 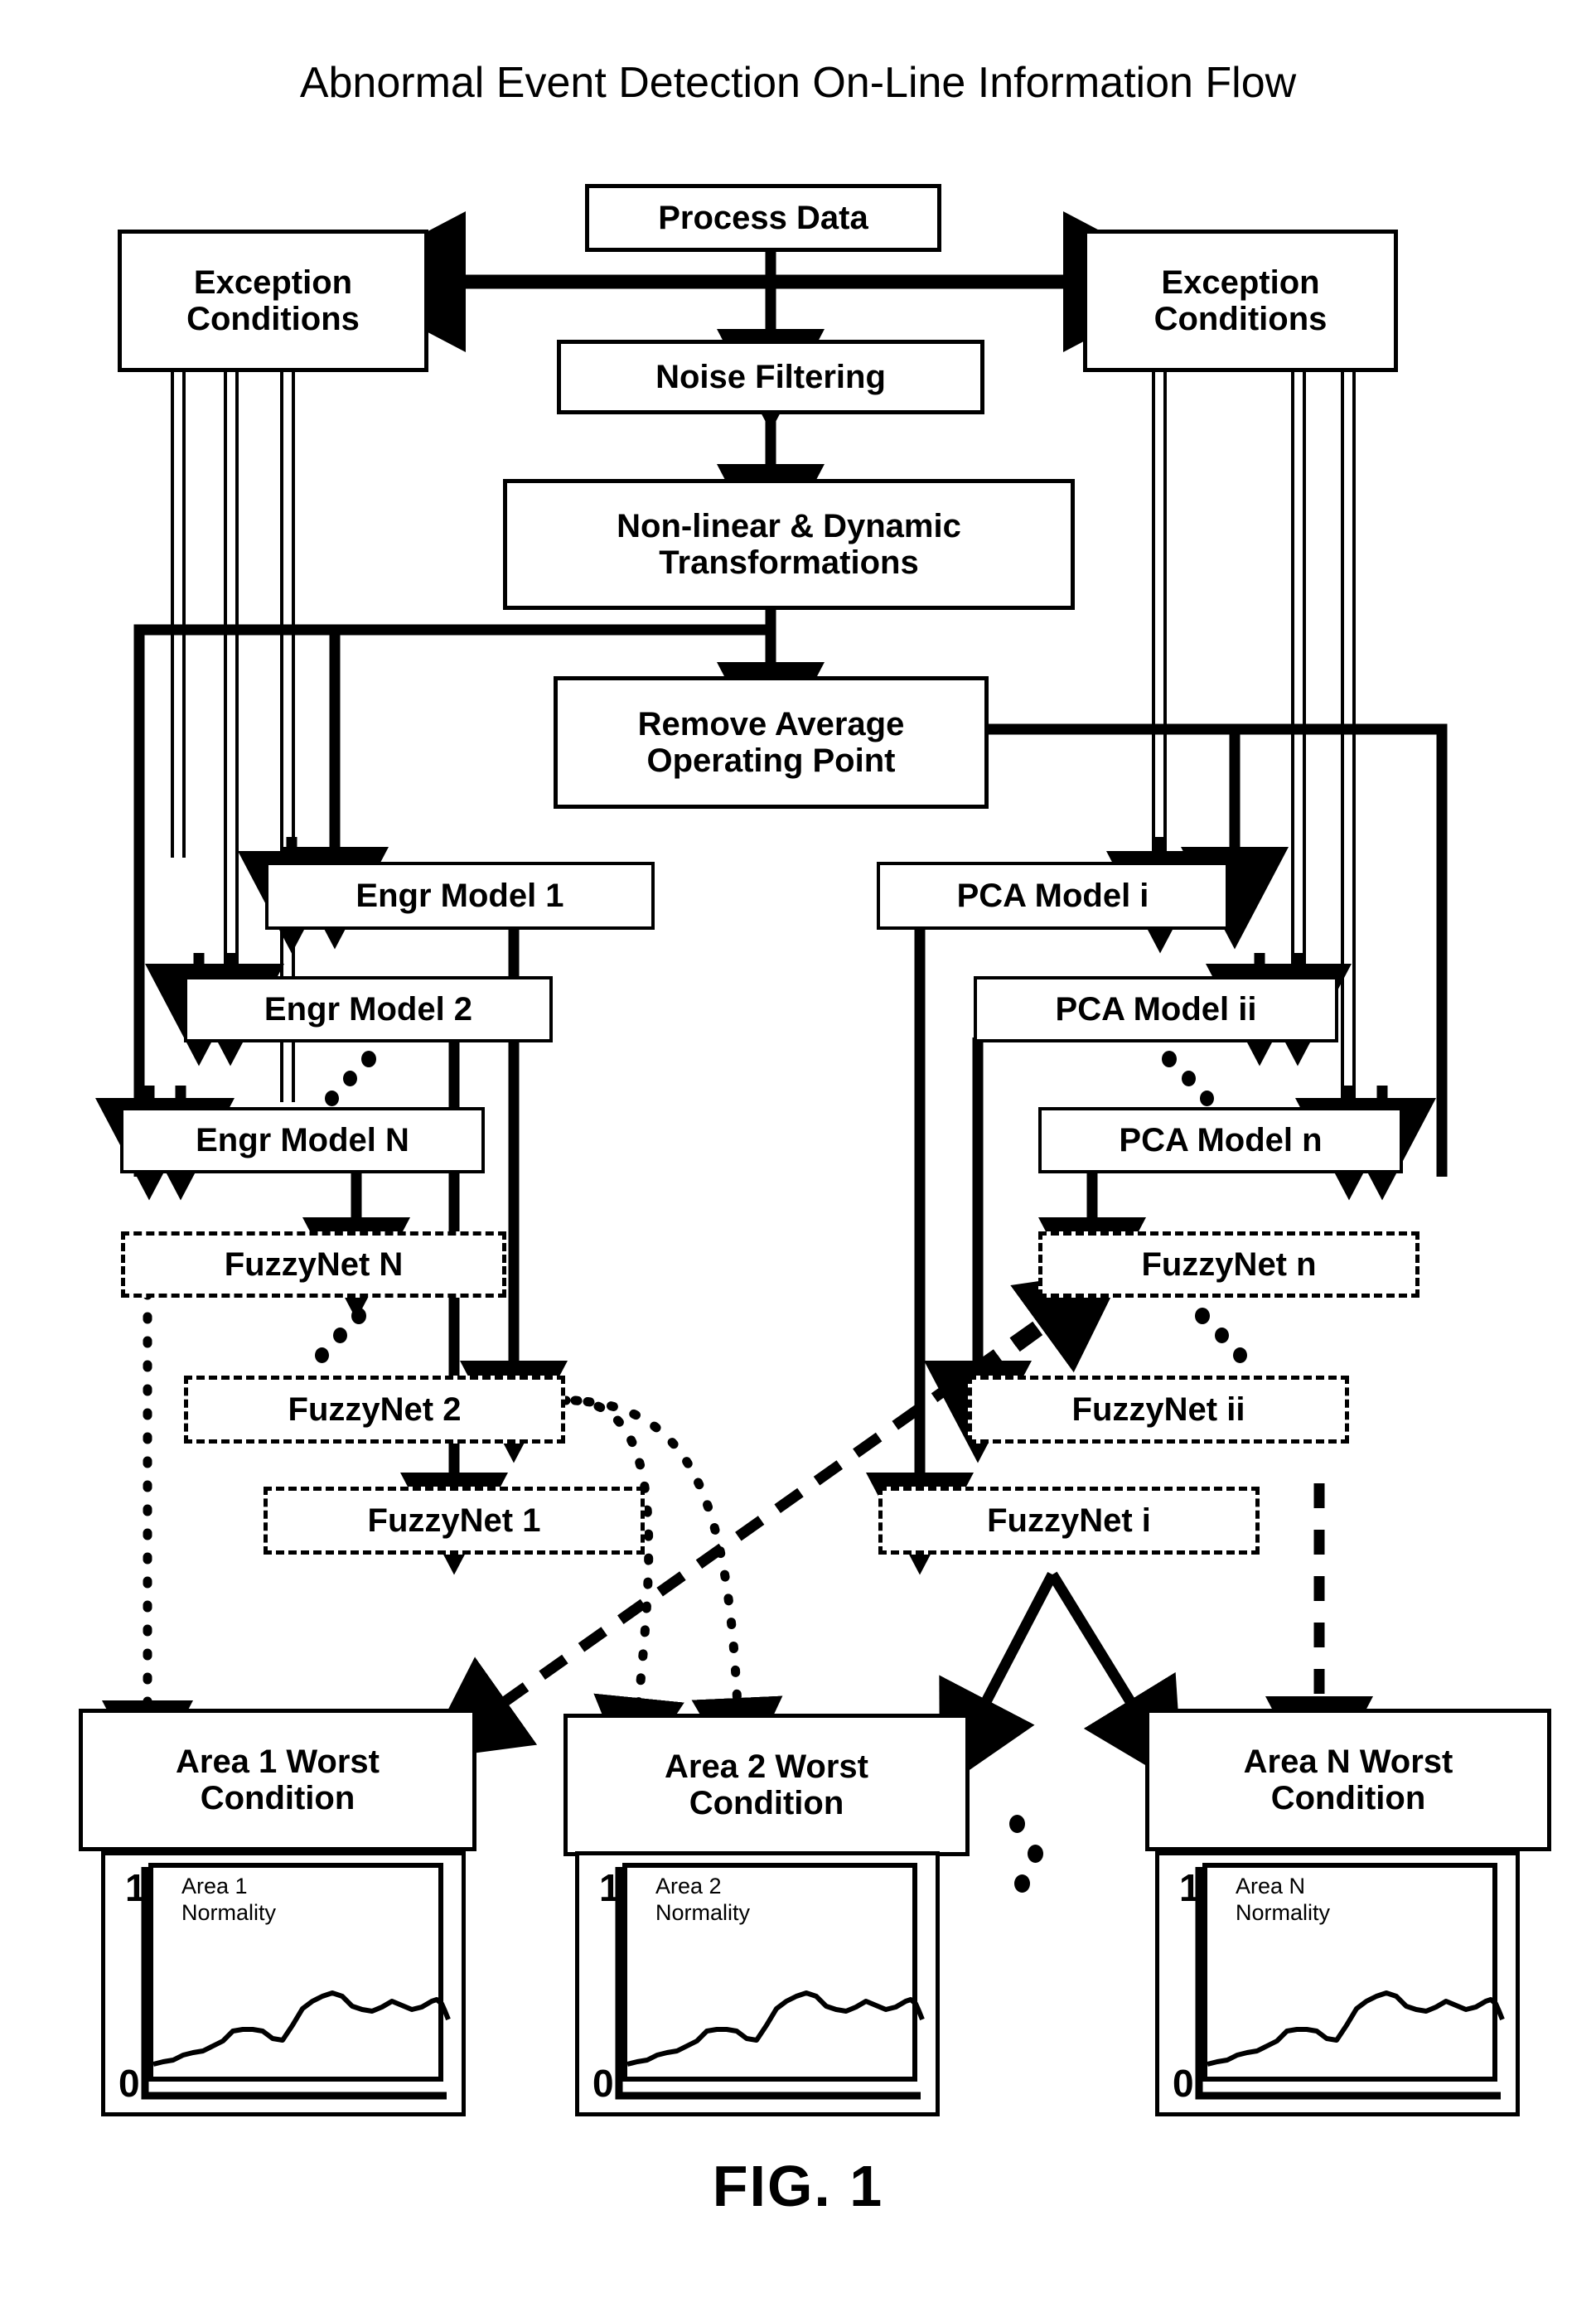 I want to click on node-fuzzynet-2: FuzzyNet 2, so click(x=375, y=1410).